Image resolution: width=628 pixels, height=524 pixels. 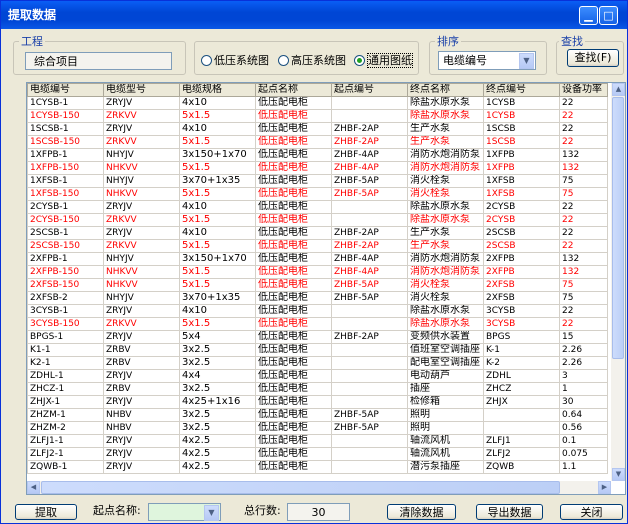 I want to click on table-cell: 15, so click(x=583, y=337).